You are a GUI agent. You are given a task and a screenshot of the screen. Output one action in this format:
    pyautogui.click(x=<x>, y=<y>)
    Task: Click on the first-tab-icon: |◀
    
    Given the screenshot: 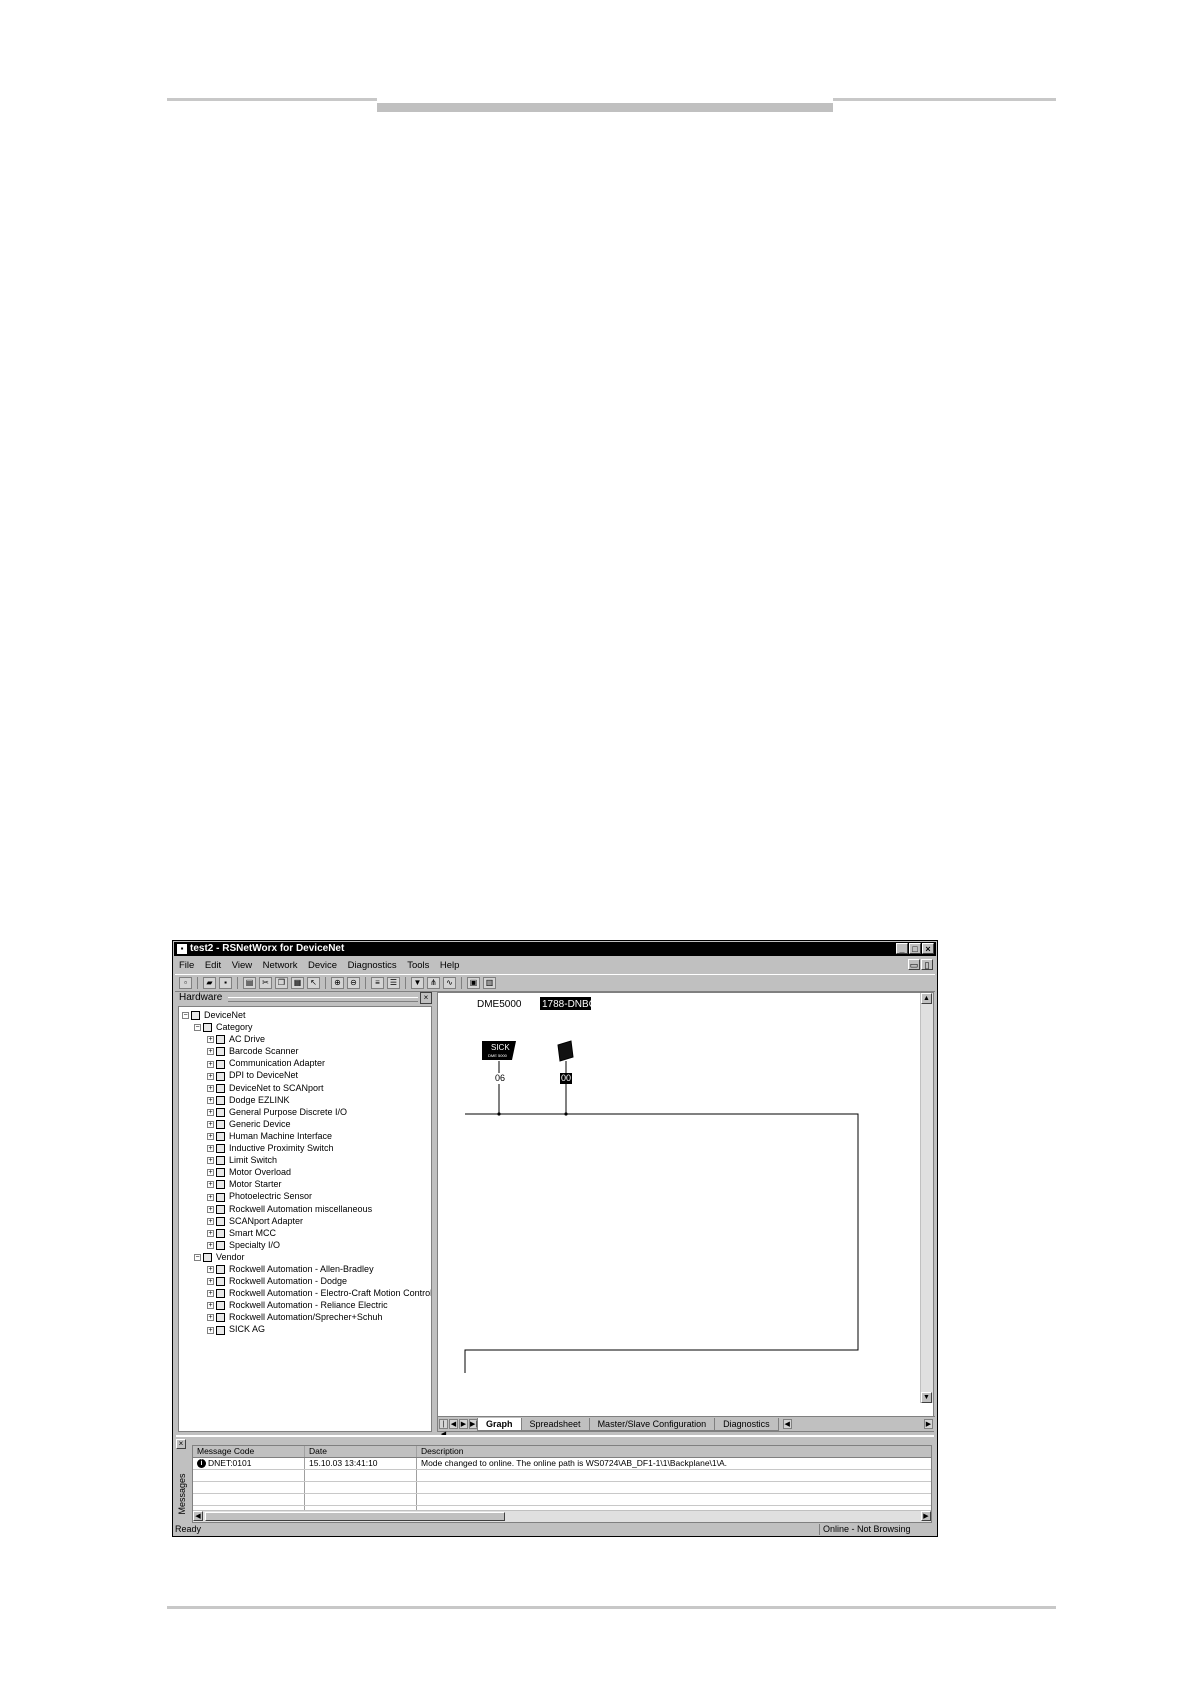 What is the action you would take?
    pyautogui.click(x=443, y=1428)
    